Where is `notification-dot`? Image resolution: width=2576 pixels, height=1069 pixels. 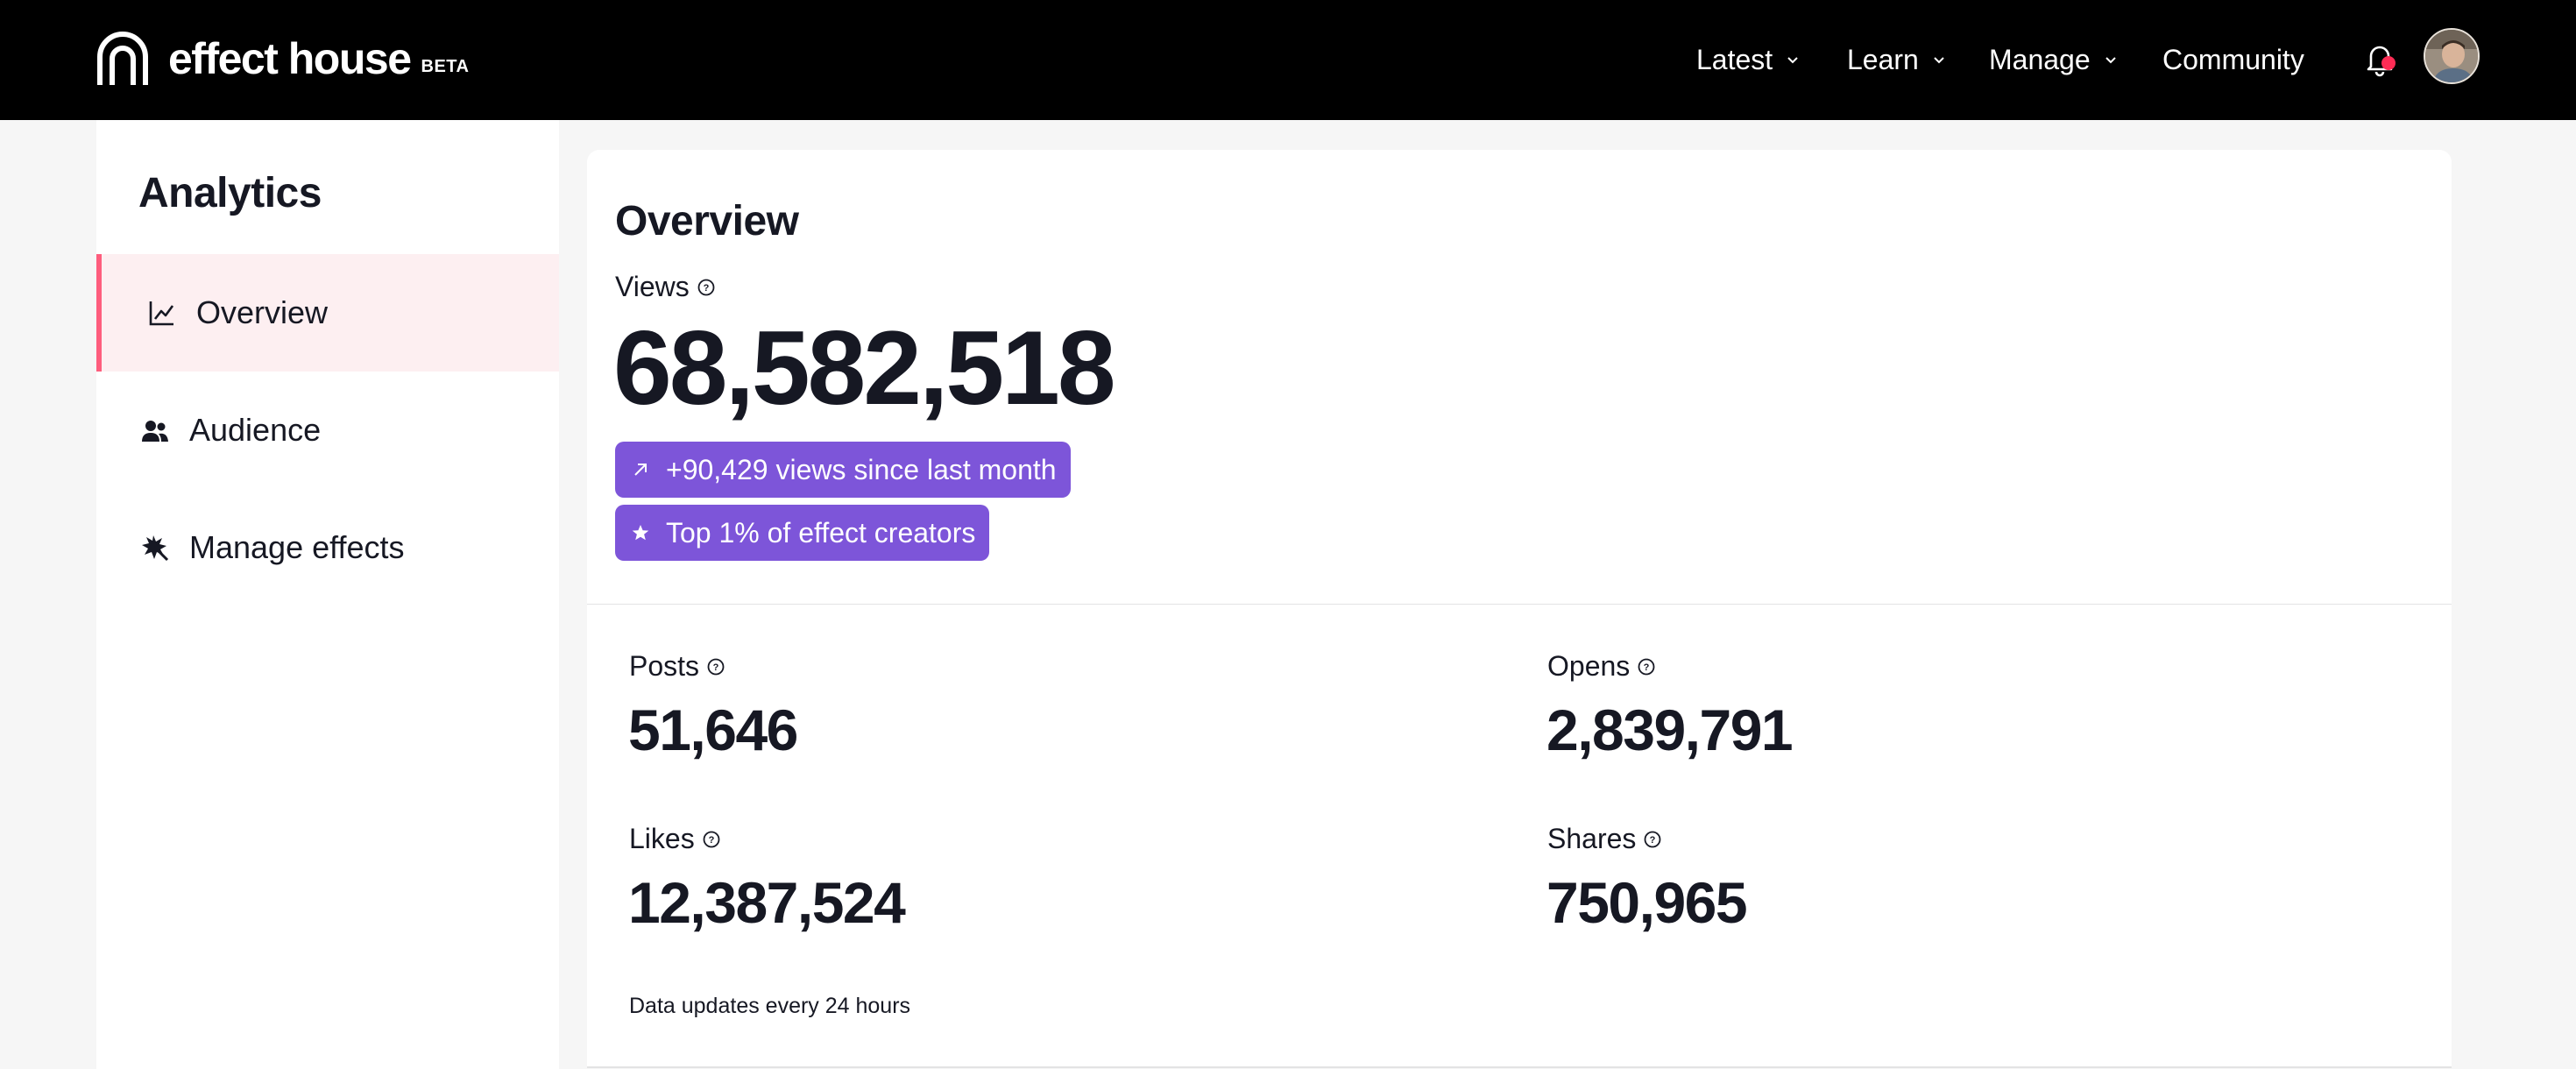 notification-dot is located at coordinates (2388, 63).